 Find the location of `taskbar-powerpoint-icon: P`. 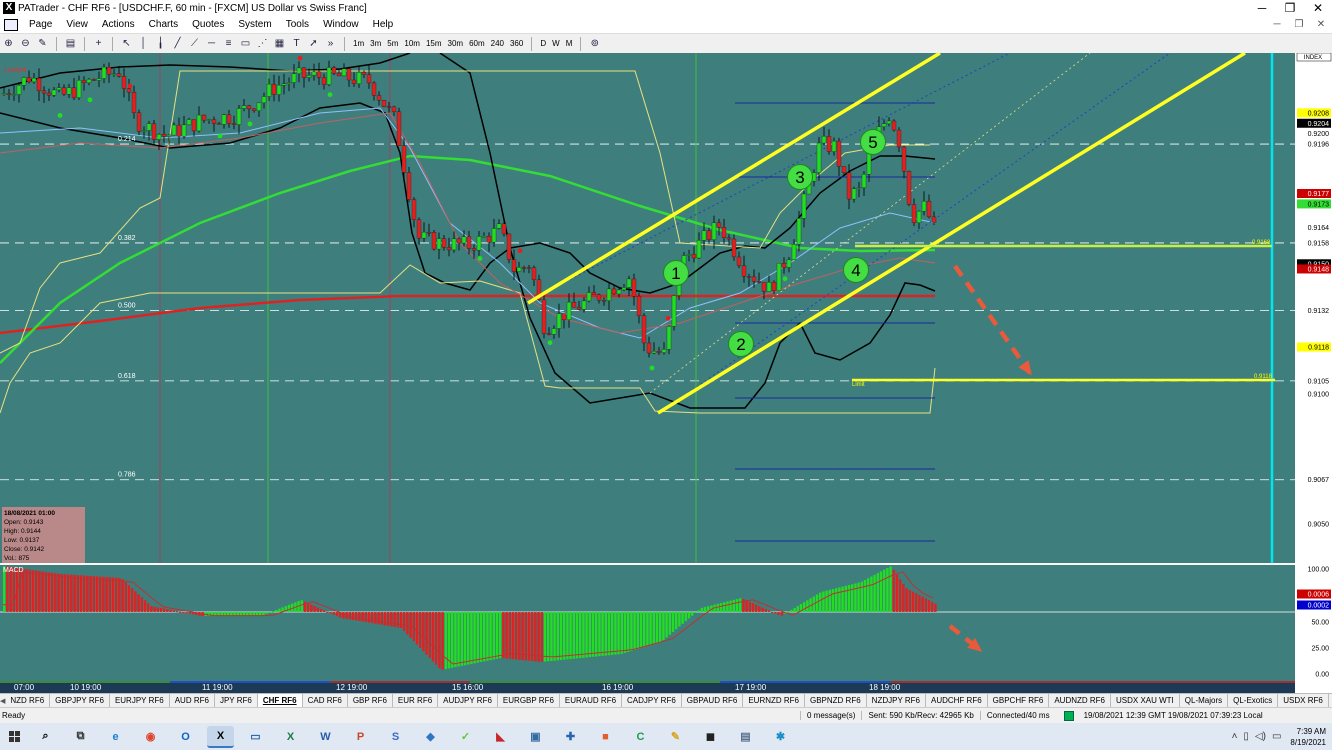

taskbar-powerpoint-icon: P is located at coordinates (360, 737).